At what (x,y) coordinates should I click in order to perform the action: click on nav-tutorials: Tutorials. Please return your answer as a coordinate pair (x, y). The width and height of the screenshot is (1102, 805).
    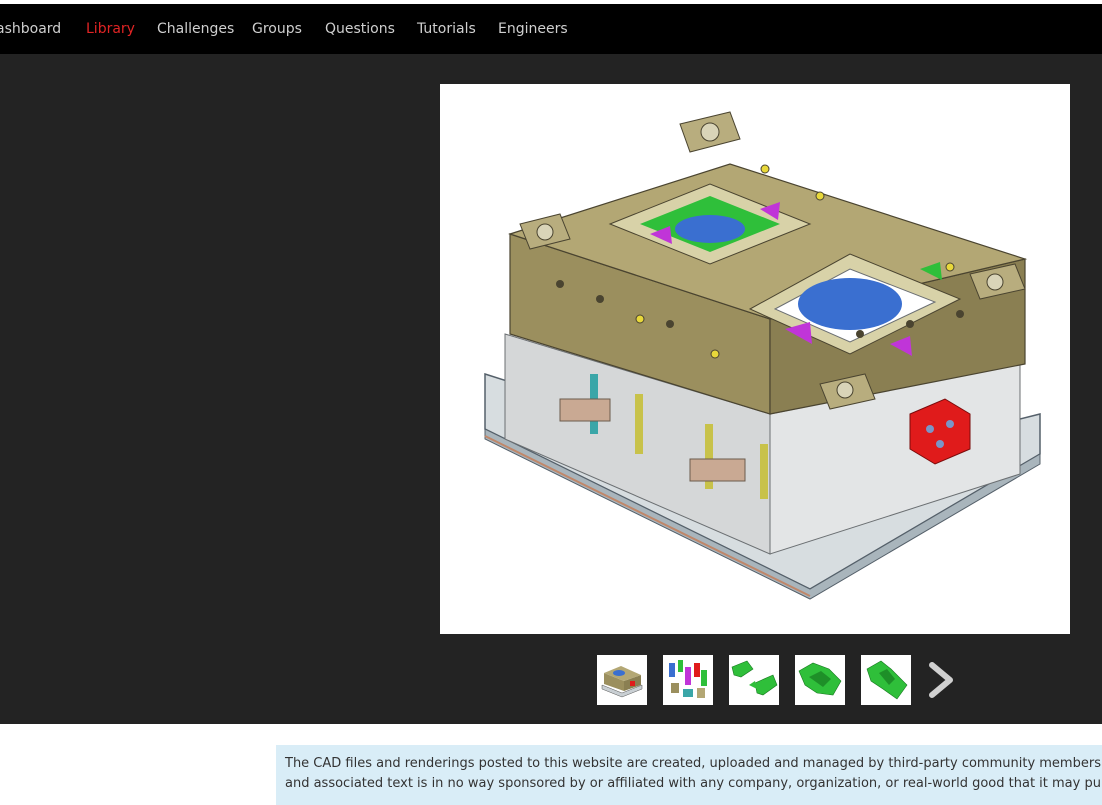
    Looking at the image, I should click on (446, 29).